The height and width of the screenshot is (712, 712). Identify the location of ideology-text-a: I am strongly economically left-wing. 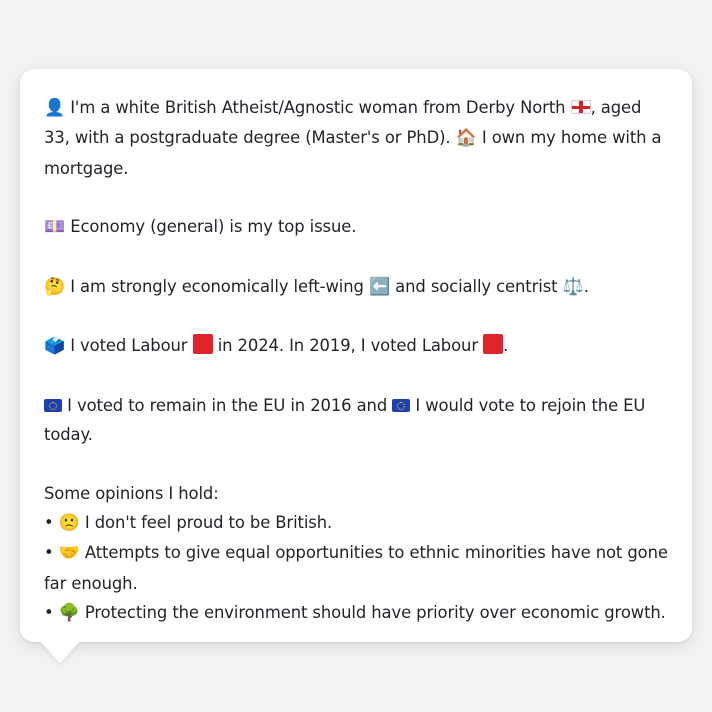
(217, 286).